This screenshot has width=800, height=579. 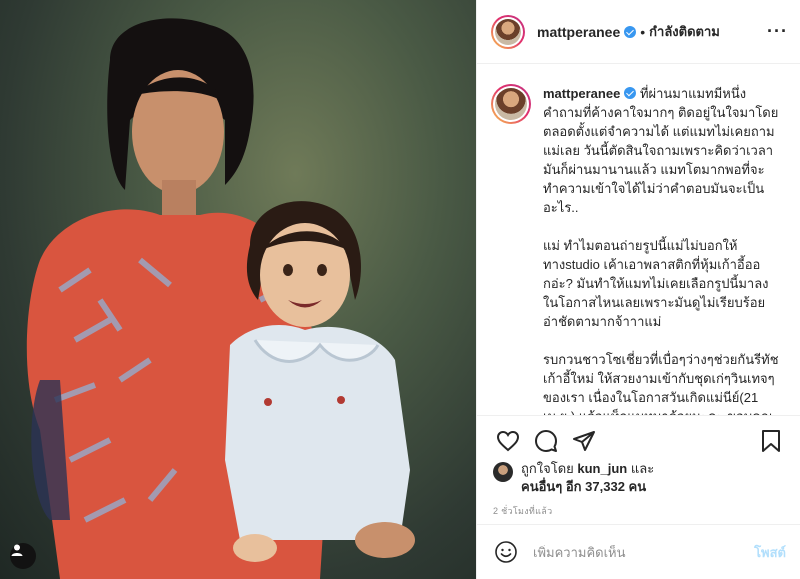 I want to click on comment-bar: โพสต์, so click(x=638, y=551).